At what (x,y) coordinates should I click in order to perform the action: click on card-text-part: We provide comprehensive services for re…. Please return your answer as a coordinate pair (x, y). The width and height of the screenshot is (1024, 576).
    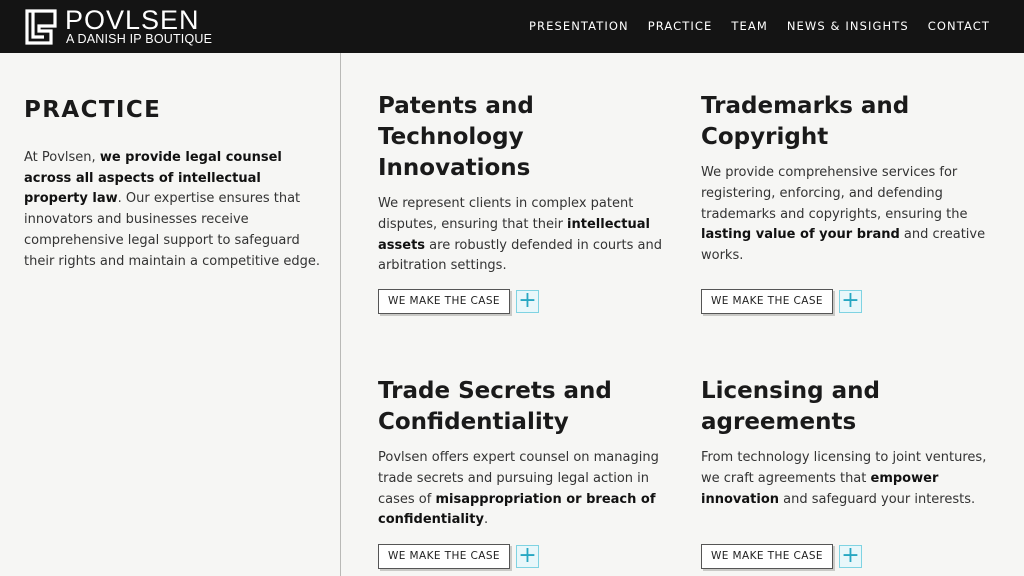
    Looking at the image, I should click on (834, 193).